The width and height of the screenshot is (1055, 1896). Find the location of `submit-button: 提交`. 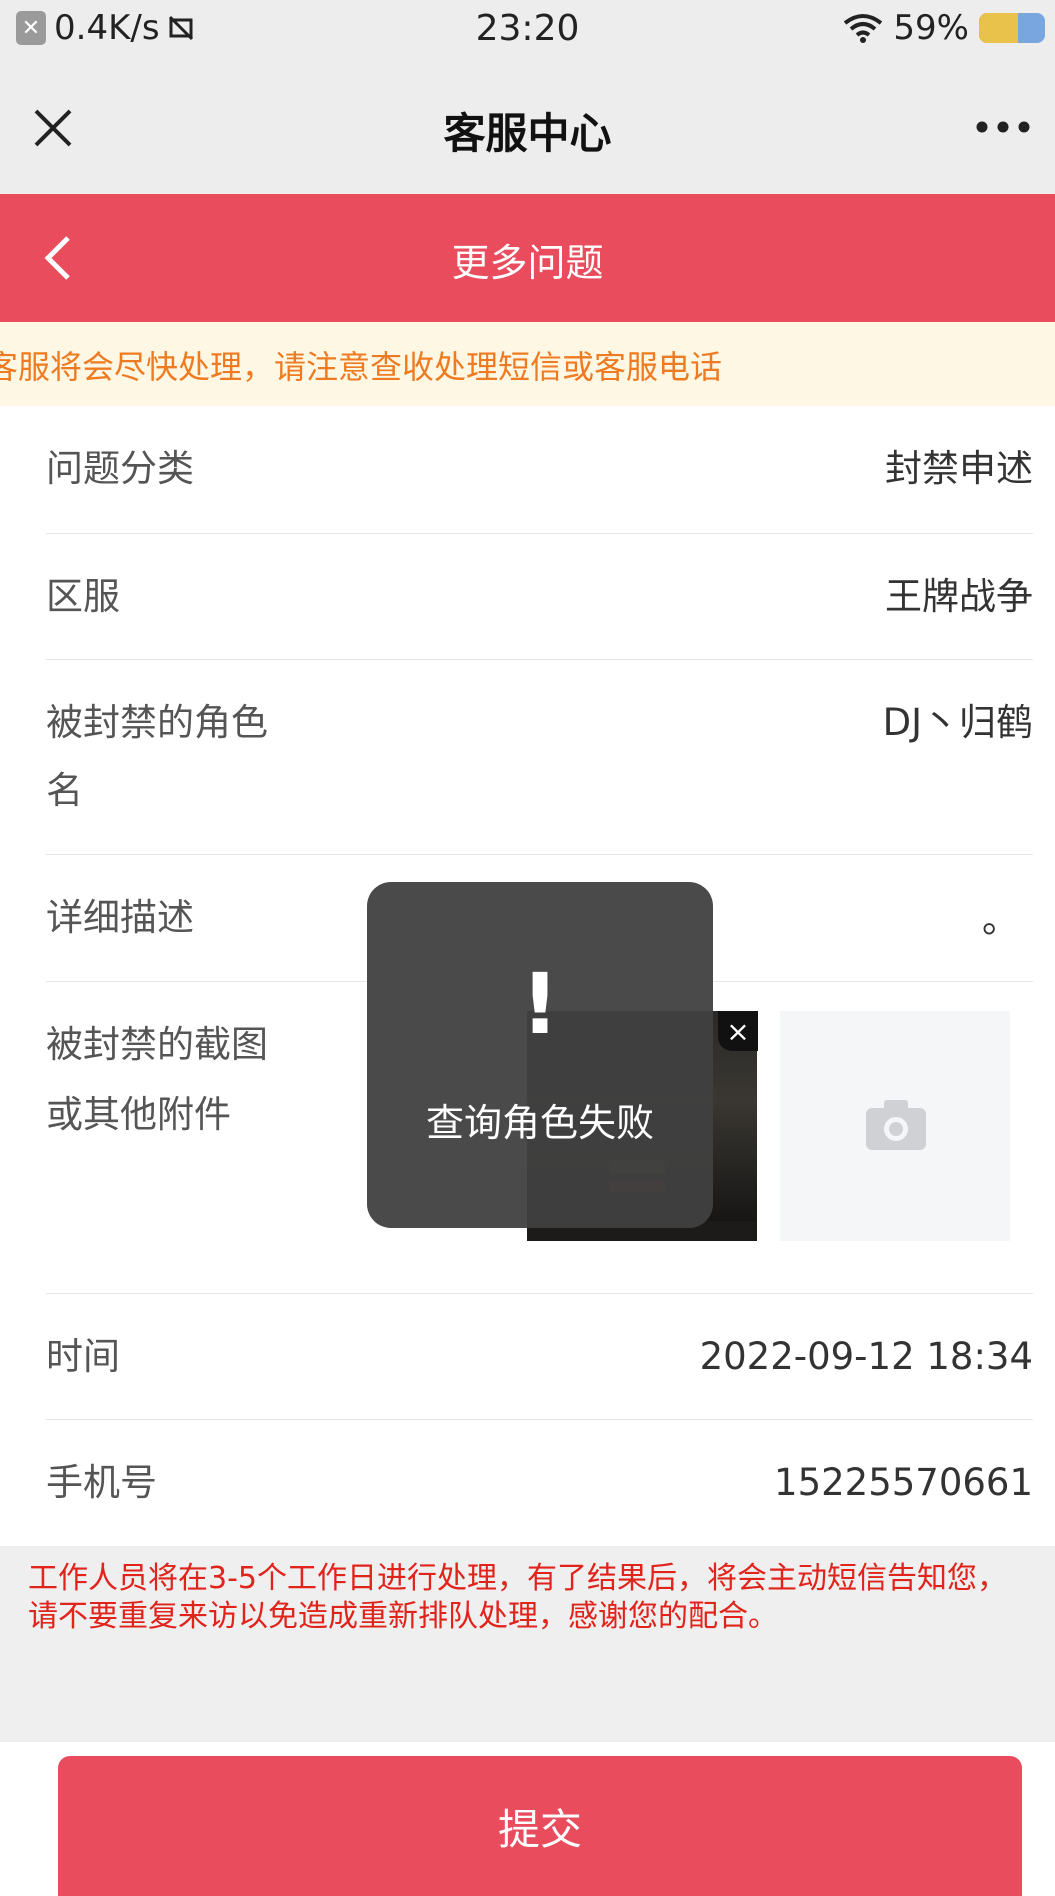

submit-button: 提交 is located at coordinates (540, 1826).